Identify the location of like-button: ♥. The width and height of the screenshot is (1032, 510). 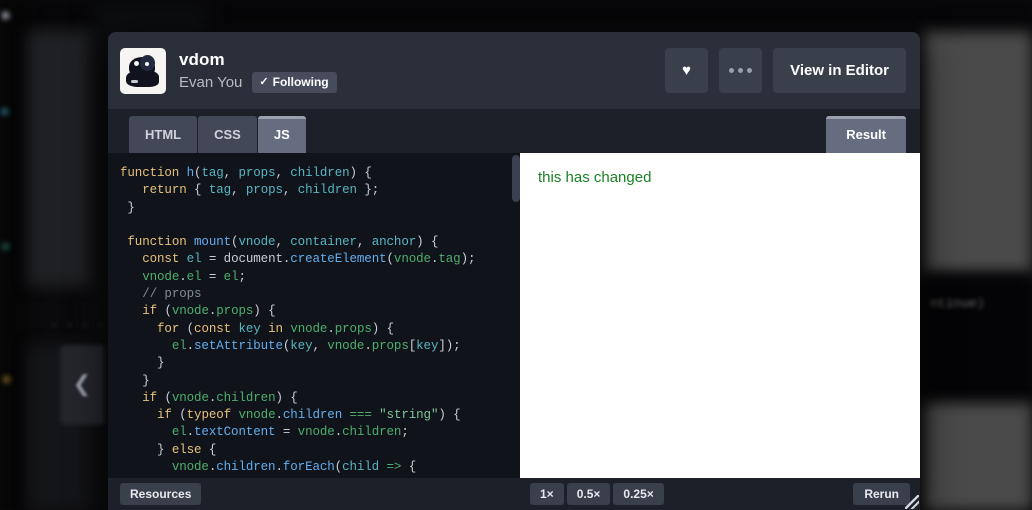
(687, 70).